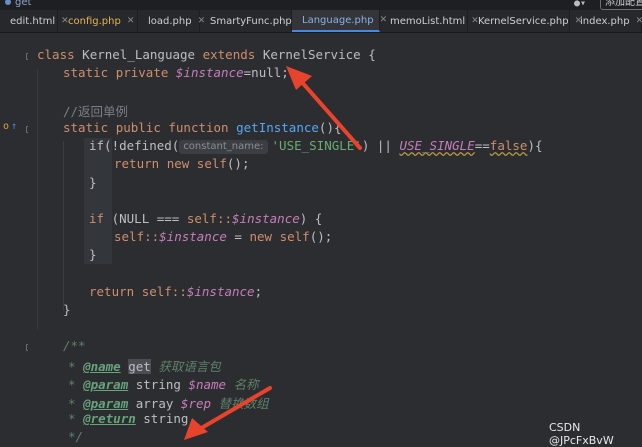 The image size is (642, 447). Describe the element at coordinates (581, 434) in the screenshot. I see `watermark: CSDN @JPcFxBvW` at that location.